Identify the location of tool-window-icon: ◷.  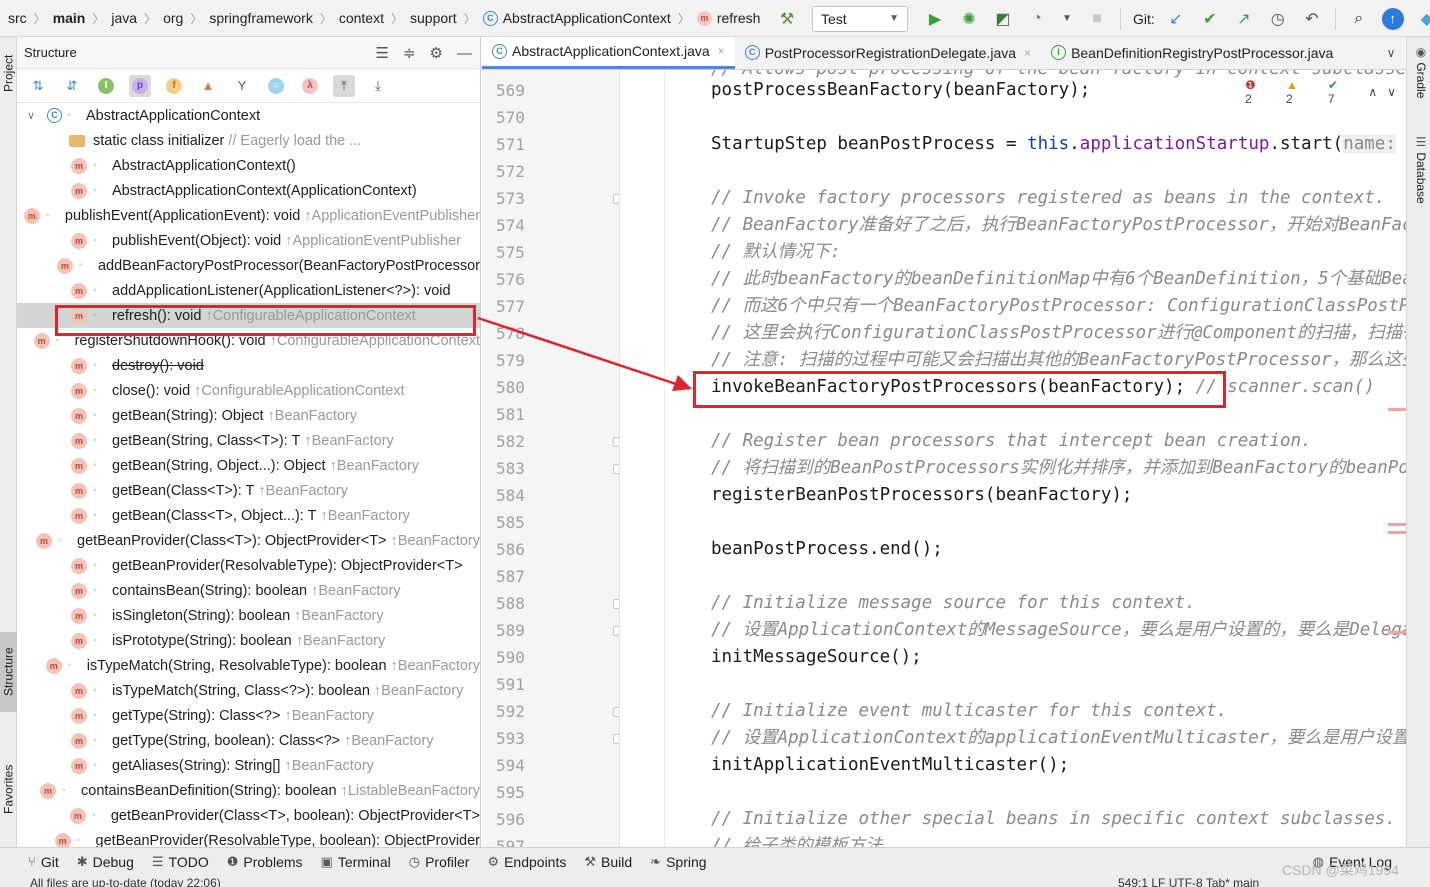
(414, 861).